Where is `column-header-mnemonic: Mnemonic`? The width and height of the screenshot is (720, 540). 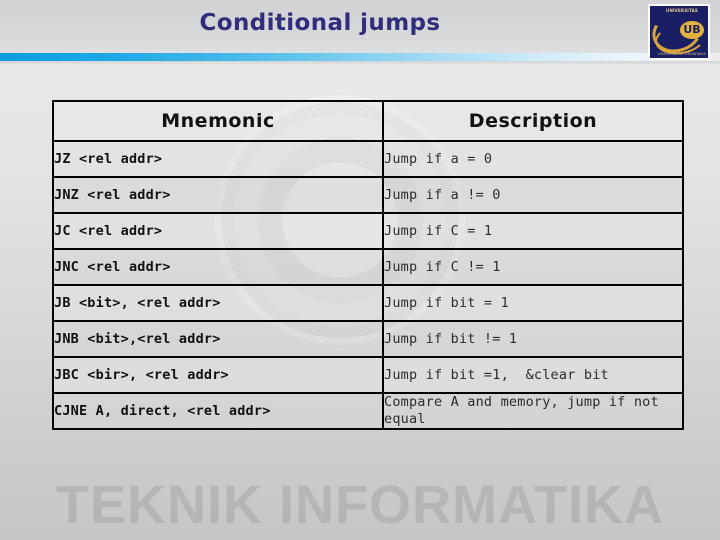 column-header-mnemonic: Mnemonic is located at coordinates (218, 121).